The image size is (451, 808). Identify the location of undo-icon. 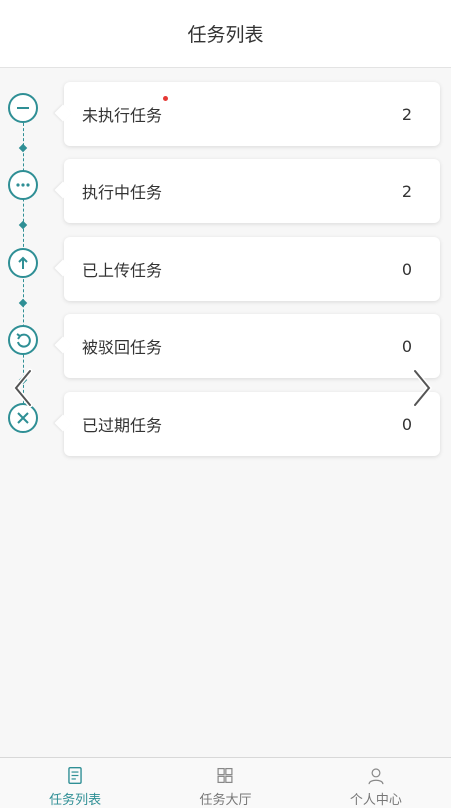
(23, 340).